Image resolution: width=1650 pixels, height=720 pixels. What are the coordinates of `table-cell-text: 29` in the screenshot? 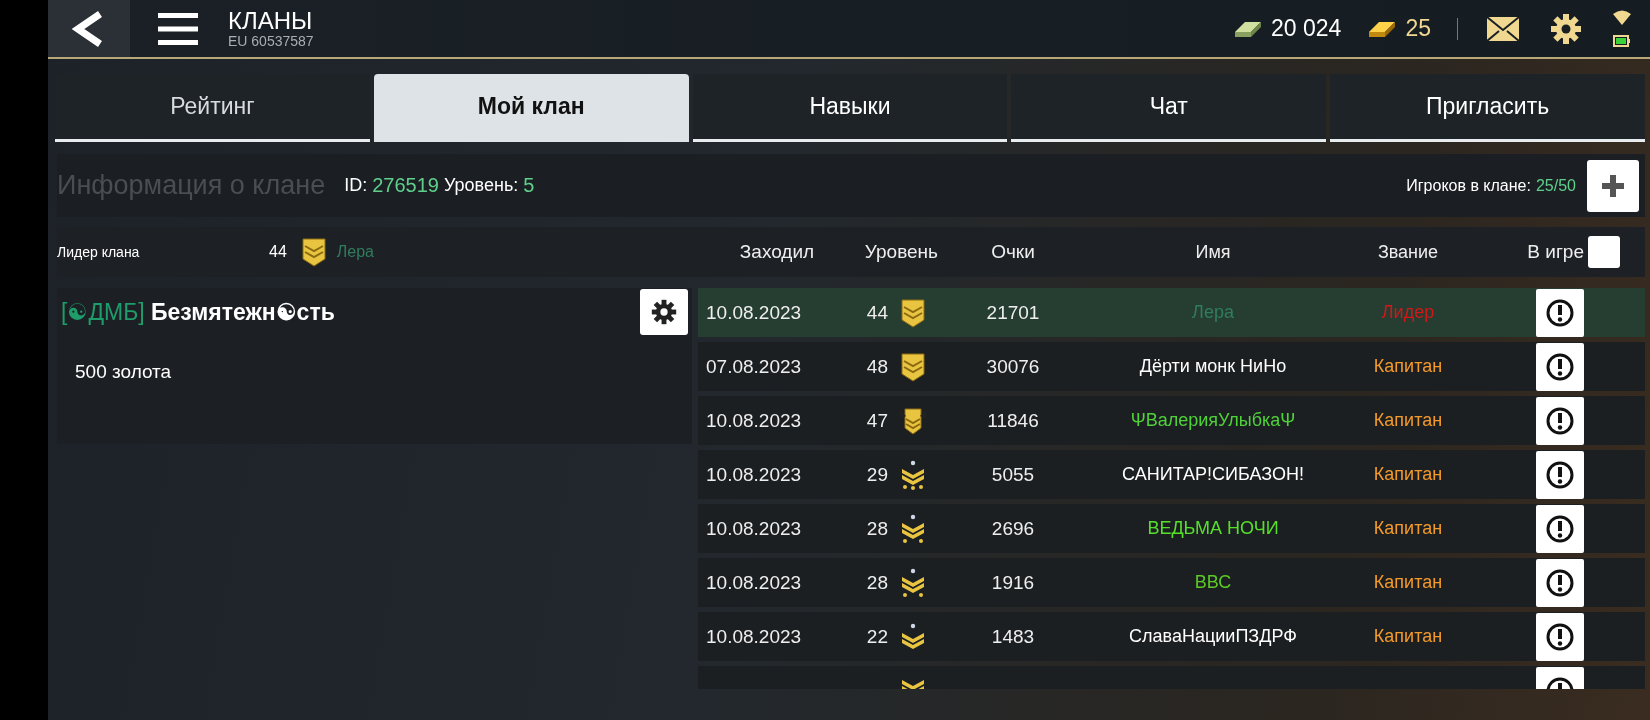 It's located at (876, 474).